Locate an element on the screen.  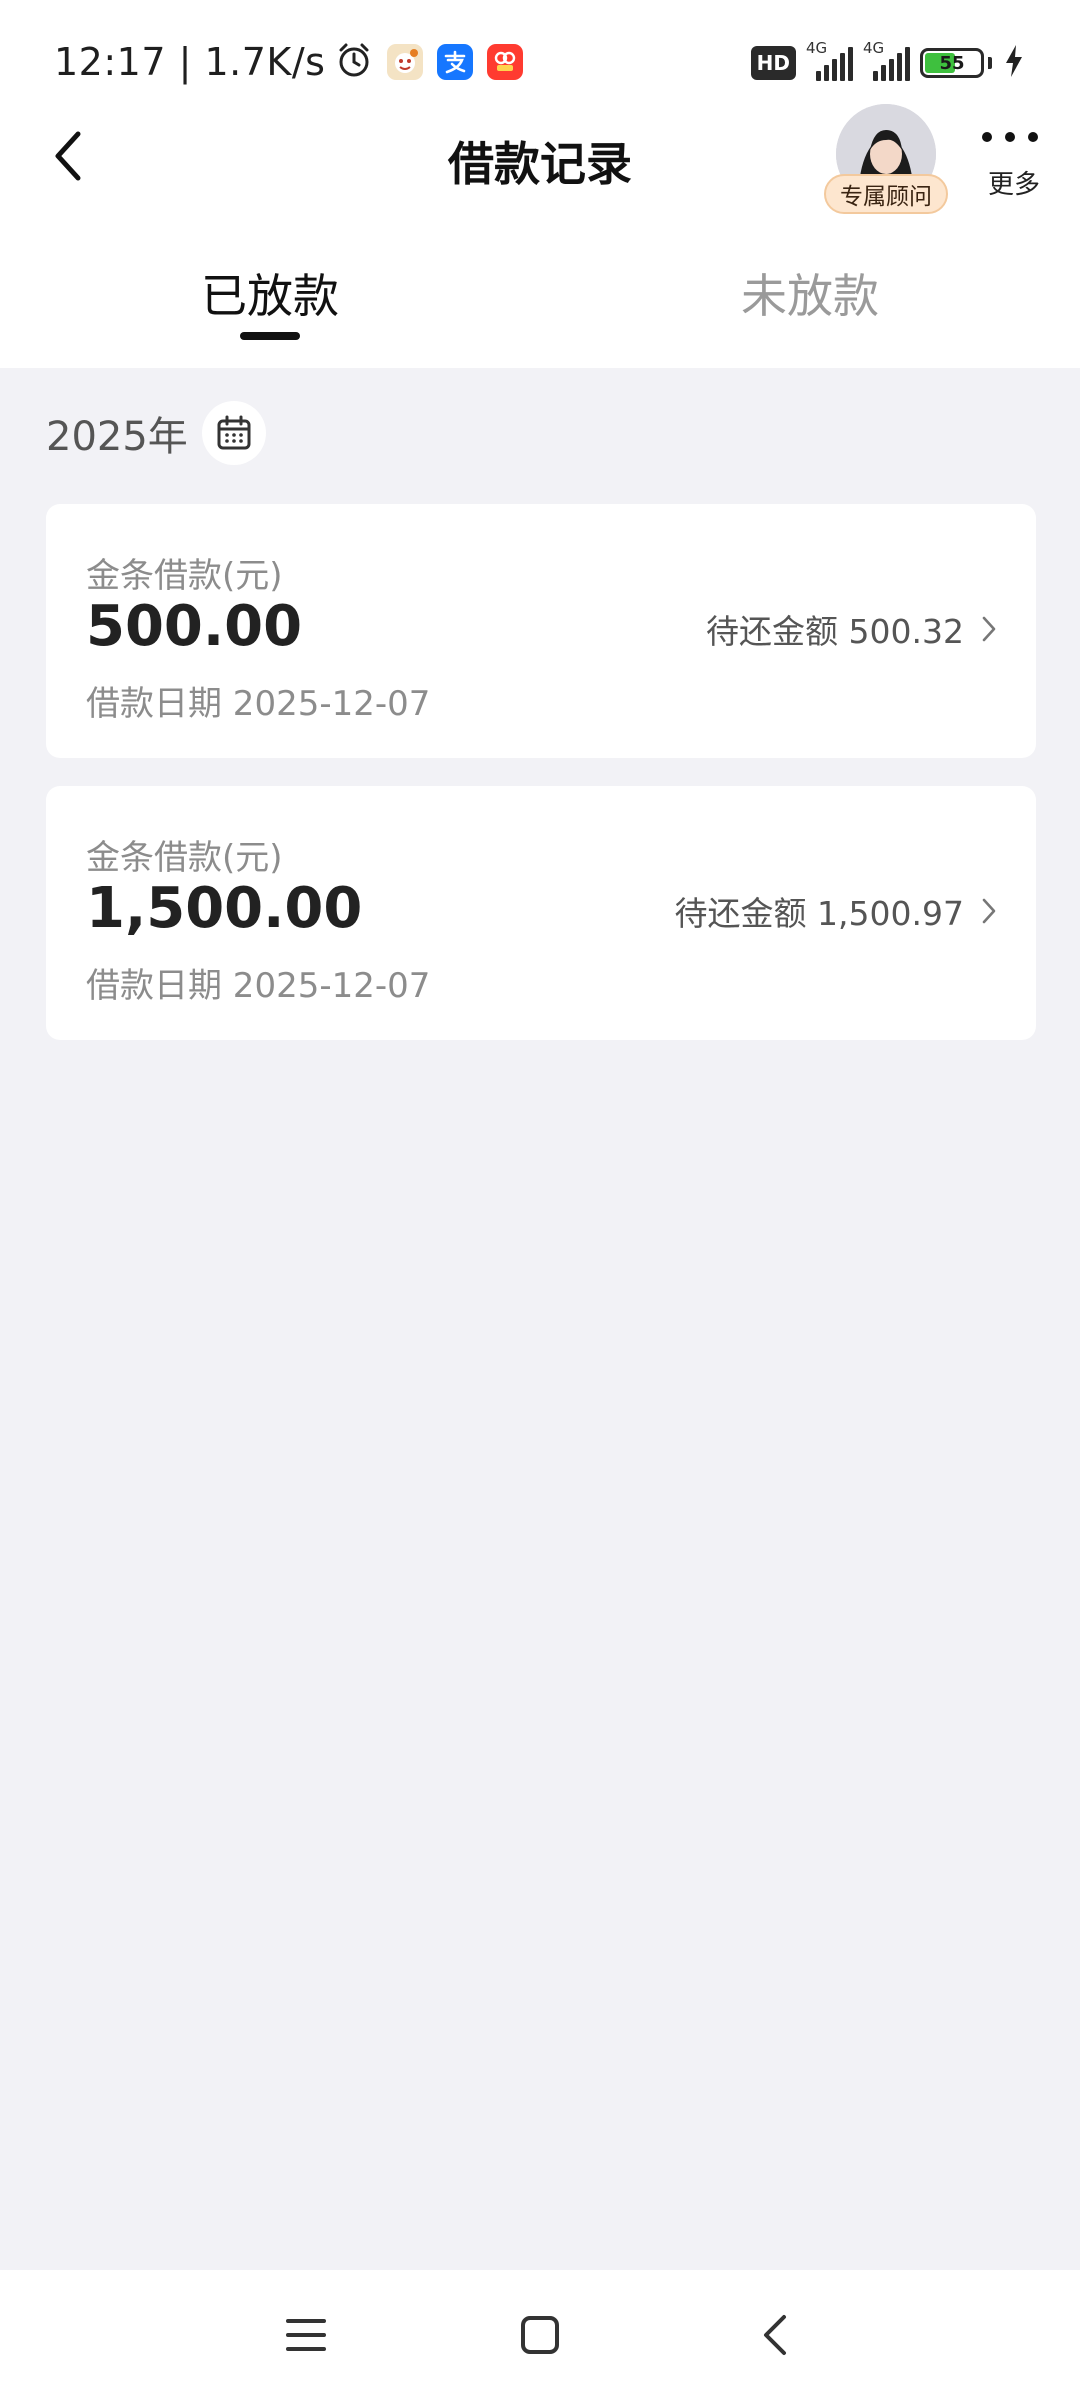
loan-amount: 500.00 is located at coordinates (194, 626).